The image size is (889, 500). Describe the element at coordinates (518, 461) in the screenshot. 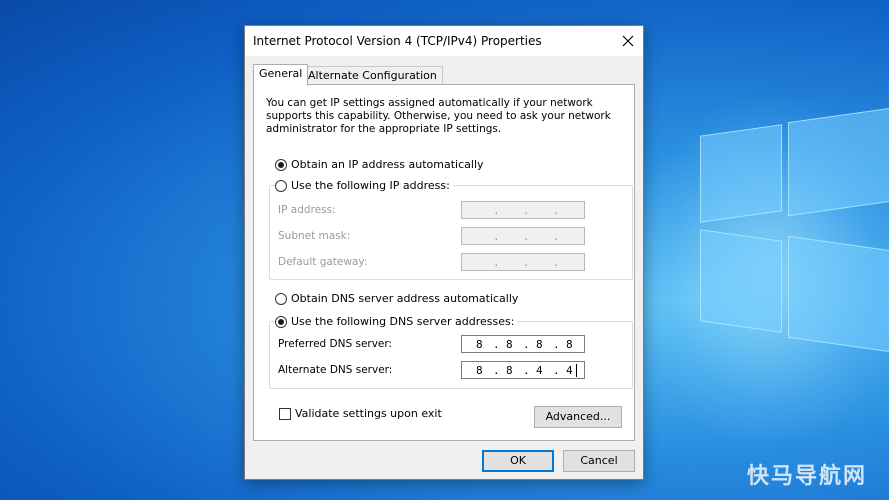

I see `ok-button: OK` at that location.